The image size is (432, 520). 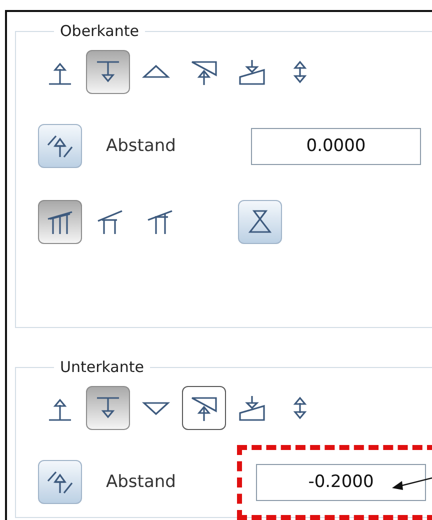 What do you see at coordinates (336, 146) in the screenshot?
I see `input-field: 0.0000` at bounding box center [336, 146].